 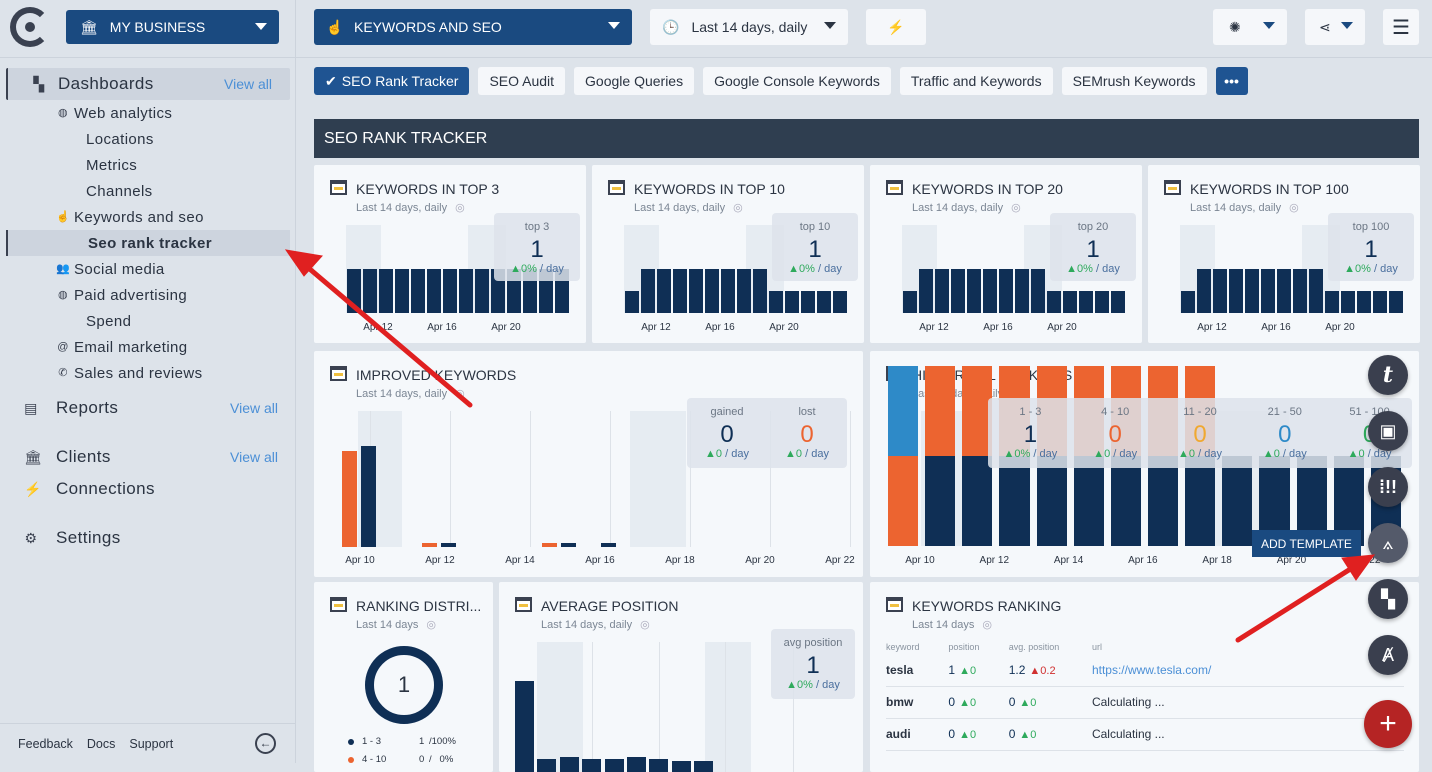 What do you see at coordinates (1250, 27) in the screenshot?
I see `theme-button: ✺` at bounding box center [1250, 27].